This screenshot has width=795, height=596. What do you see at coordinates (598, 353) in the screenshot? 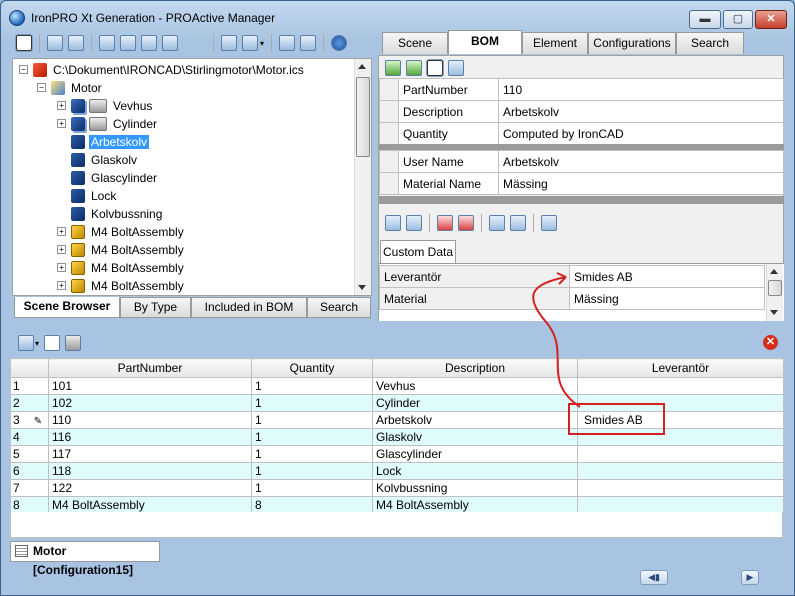
I see `annotation-overlay` at bounding box center [598, 353].